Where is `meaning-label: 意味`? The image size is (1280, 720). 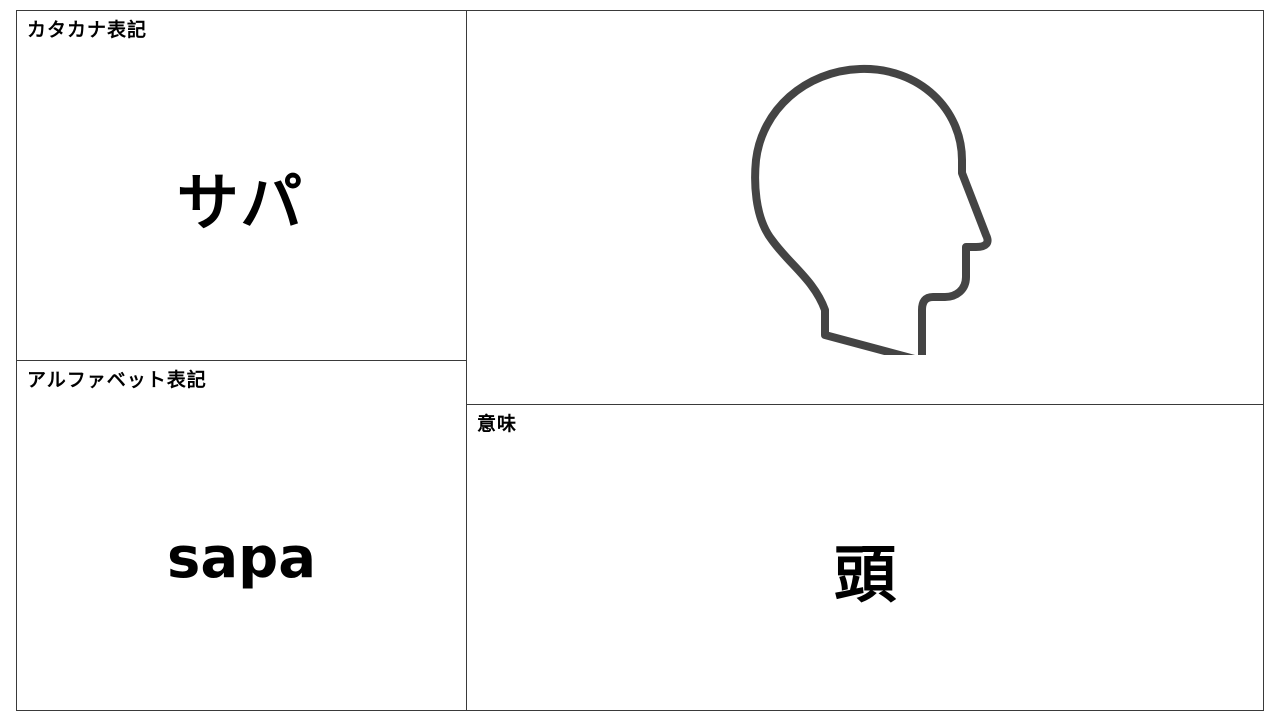
meaning-label: 意味 is located at coordinates (497, 424).